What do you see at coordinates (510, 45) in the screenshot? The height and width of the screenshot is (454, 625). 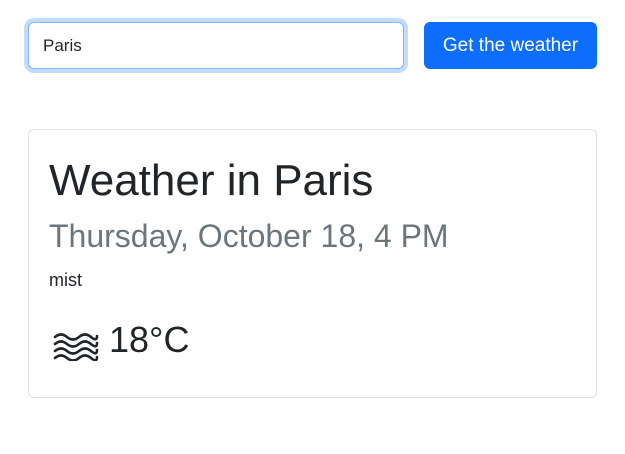 I see `get-weather-button: Get the weather` at bounding box center [510, 45].